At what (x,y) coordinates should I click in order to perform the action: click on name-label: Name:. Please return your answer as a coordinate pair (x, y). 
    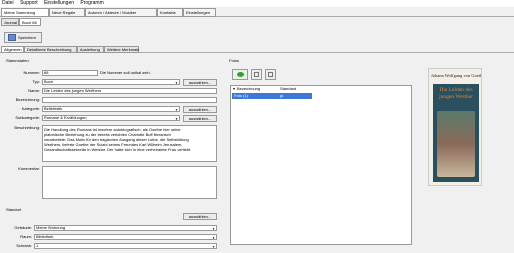
    Looking at the image, I should click on (34, 90).